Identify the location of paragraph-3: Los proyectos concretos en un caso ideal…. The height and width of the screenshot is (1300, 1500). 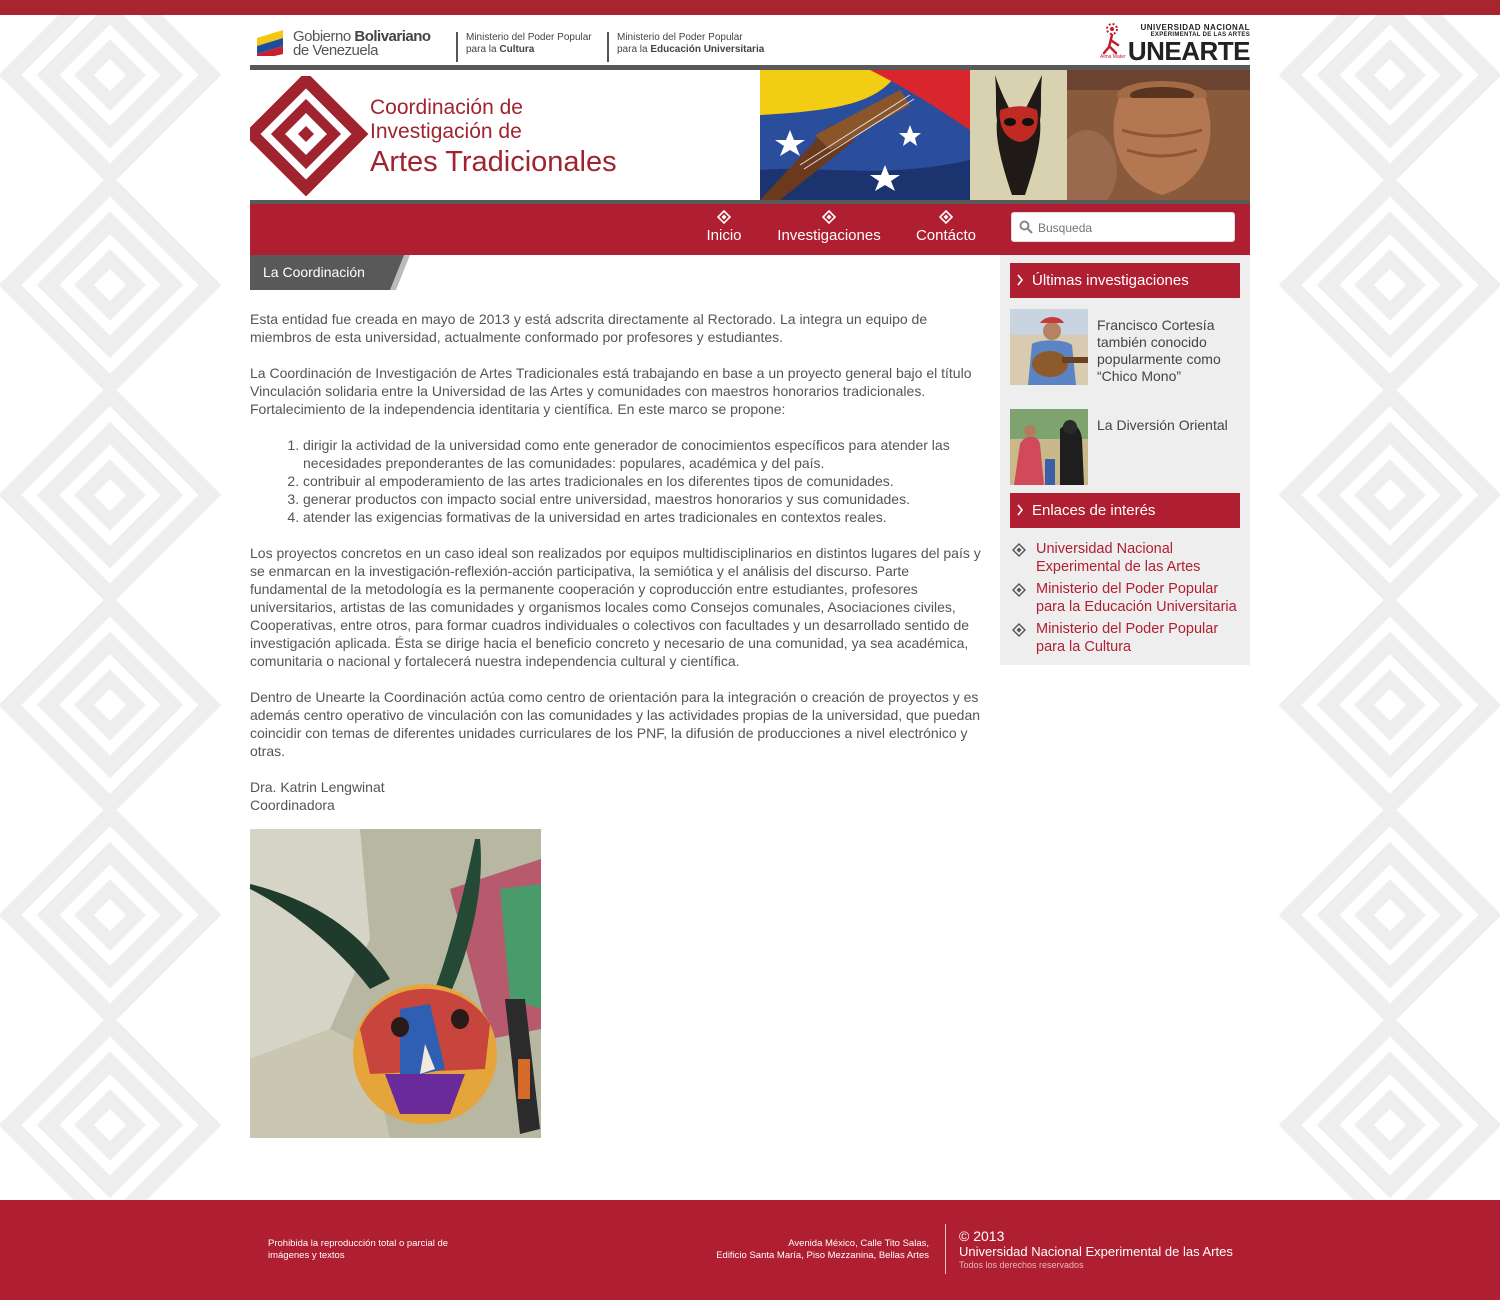
(615, 607).